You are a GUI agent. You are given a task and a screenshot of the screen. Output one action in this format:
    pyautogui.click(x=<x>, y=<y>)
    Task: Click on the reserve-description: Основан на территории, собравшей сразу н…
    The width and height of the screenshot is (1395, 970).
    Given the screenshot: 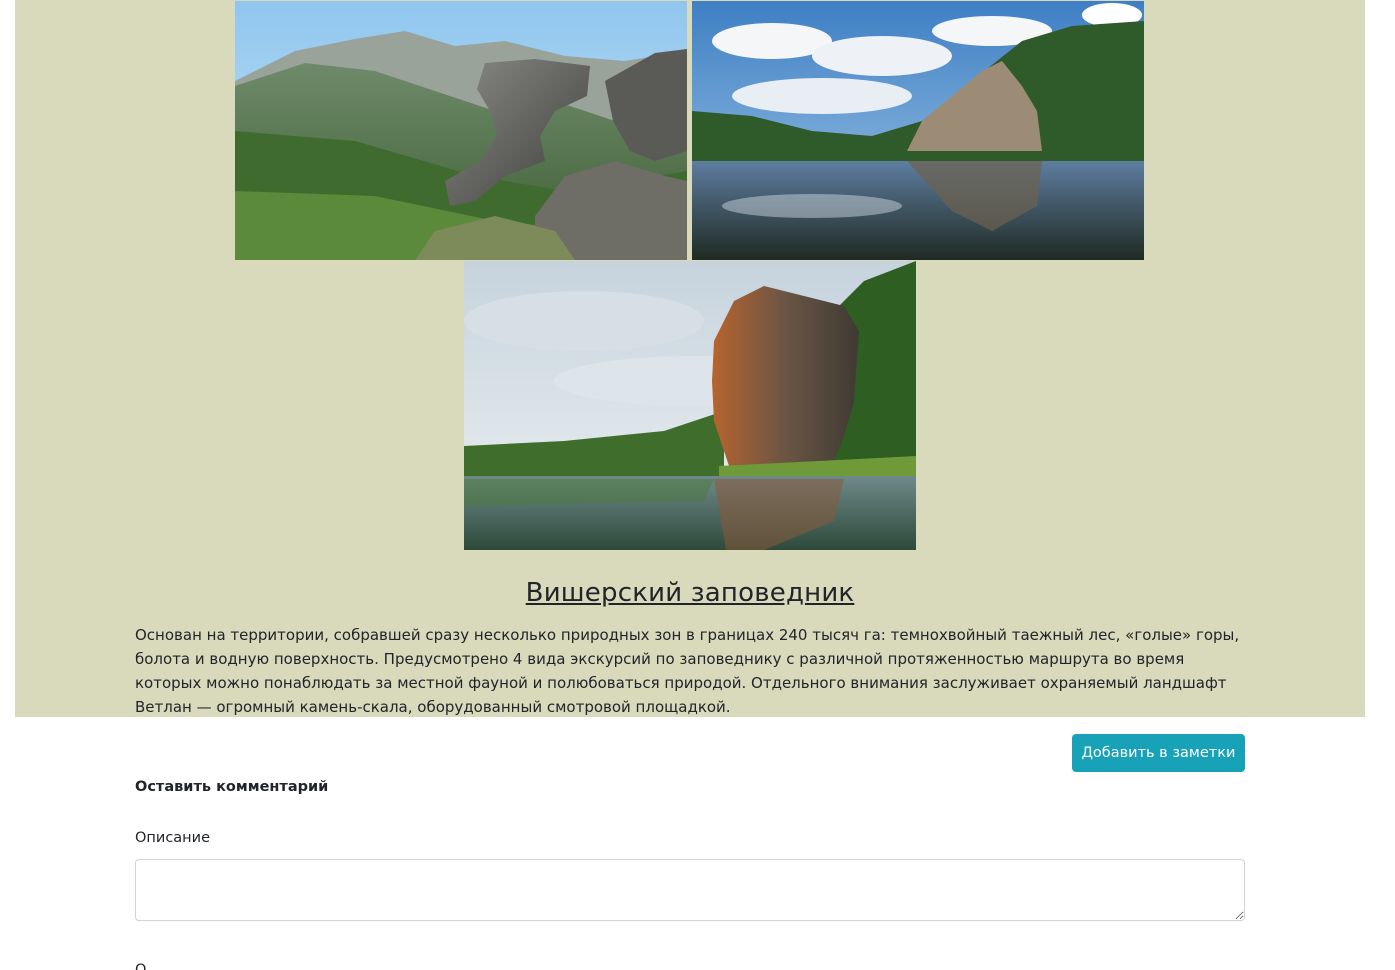 What is the action you would take?
    pyautogui.click(x=687, y=671)
    